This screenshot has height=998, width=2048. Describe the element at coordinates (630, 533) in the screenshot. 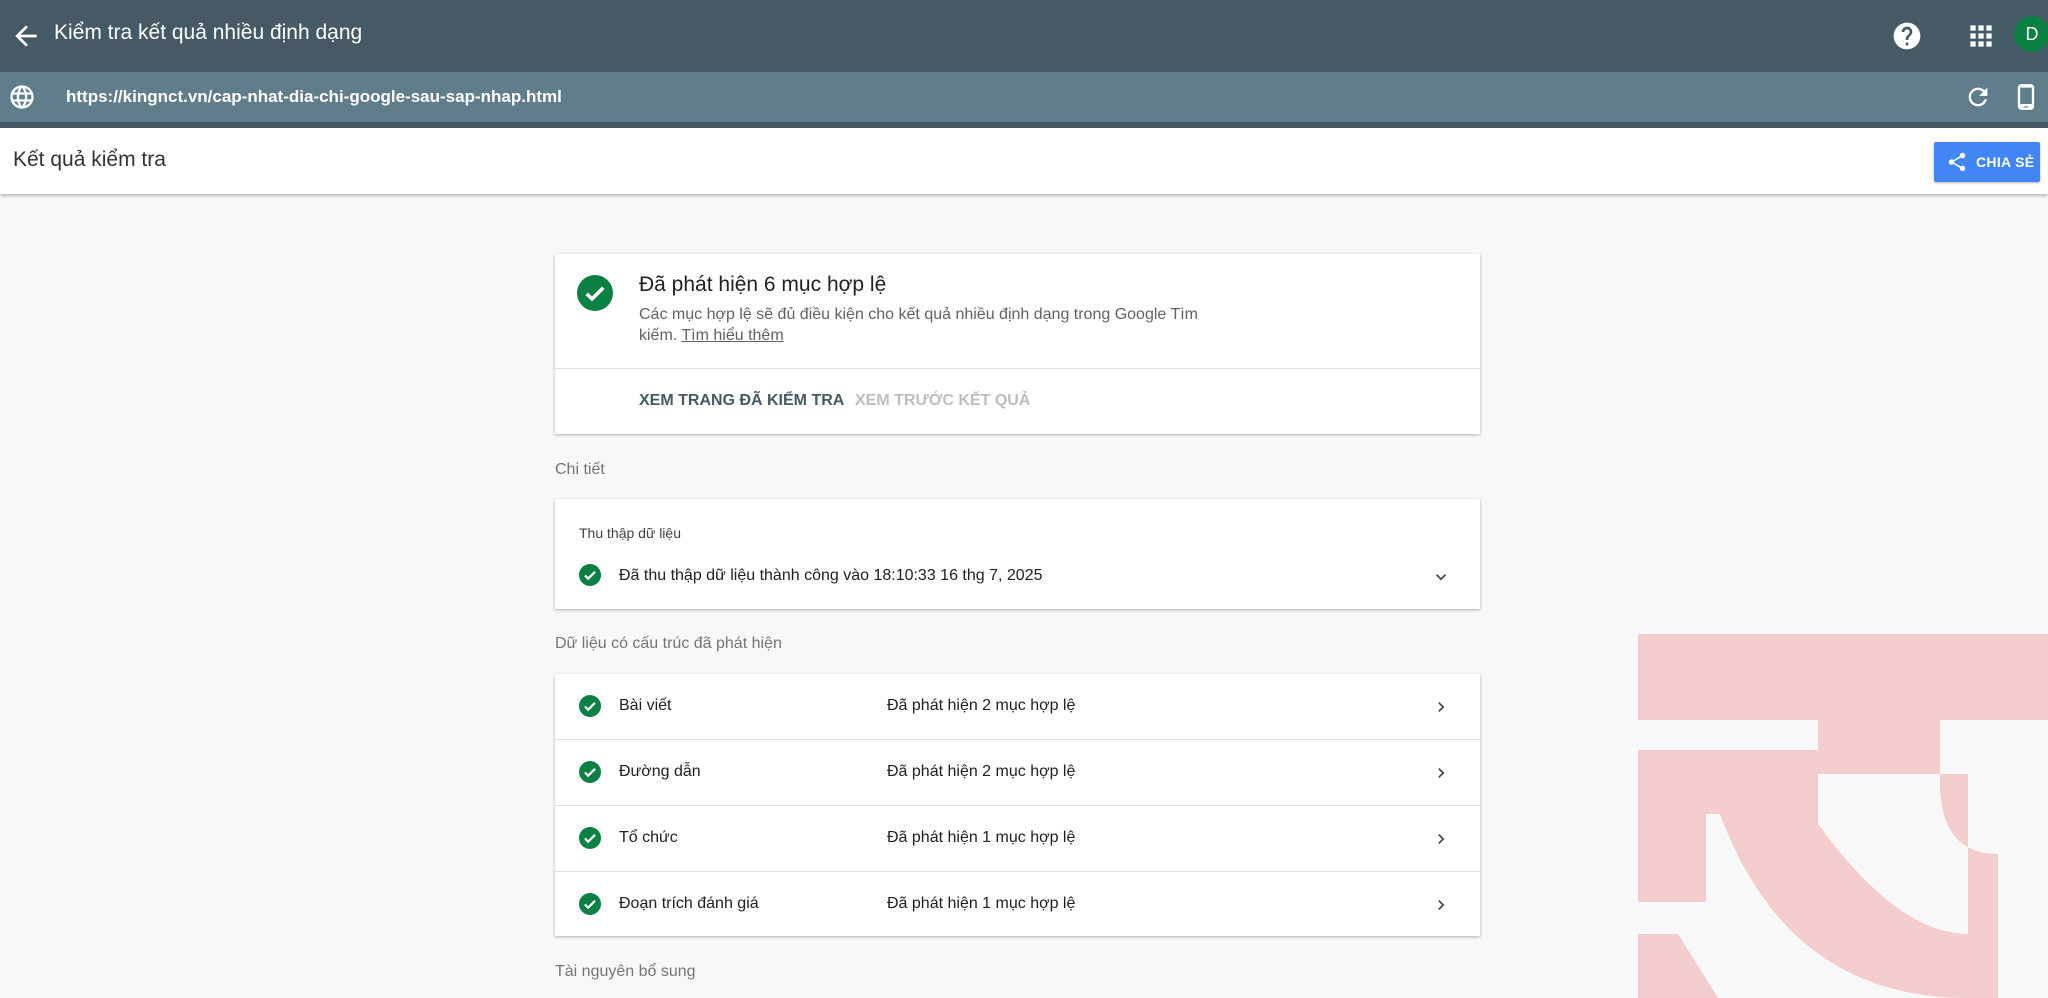

I see `crawl-heading: Thu thập dữ liệu` at that location.